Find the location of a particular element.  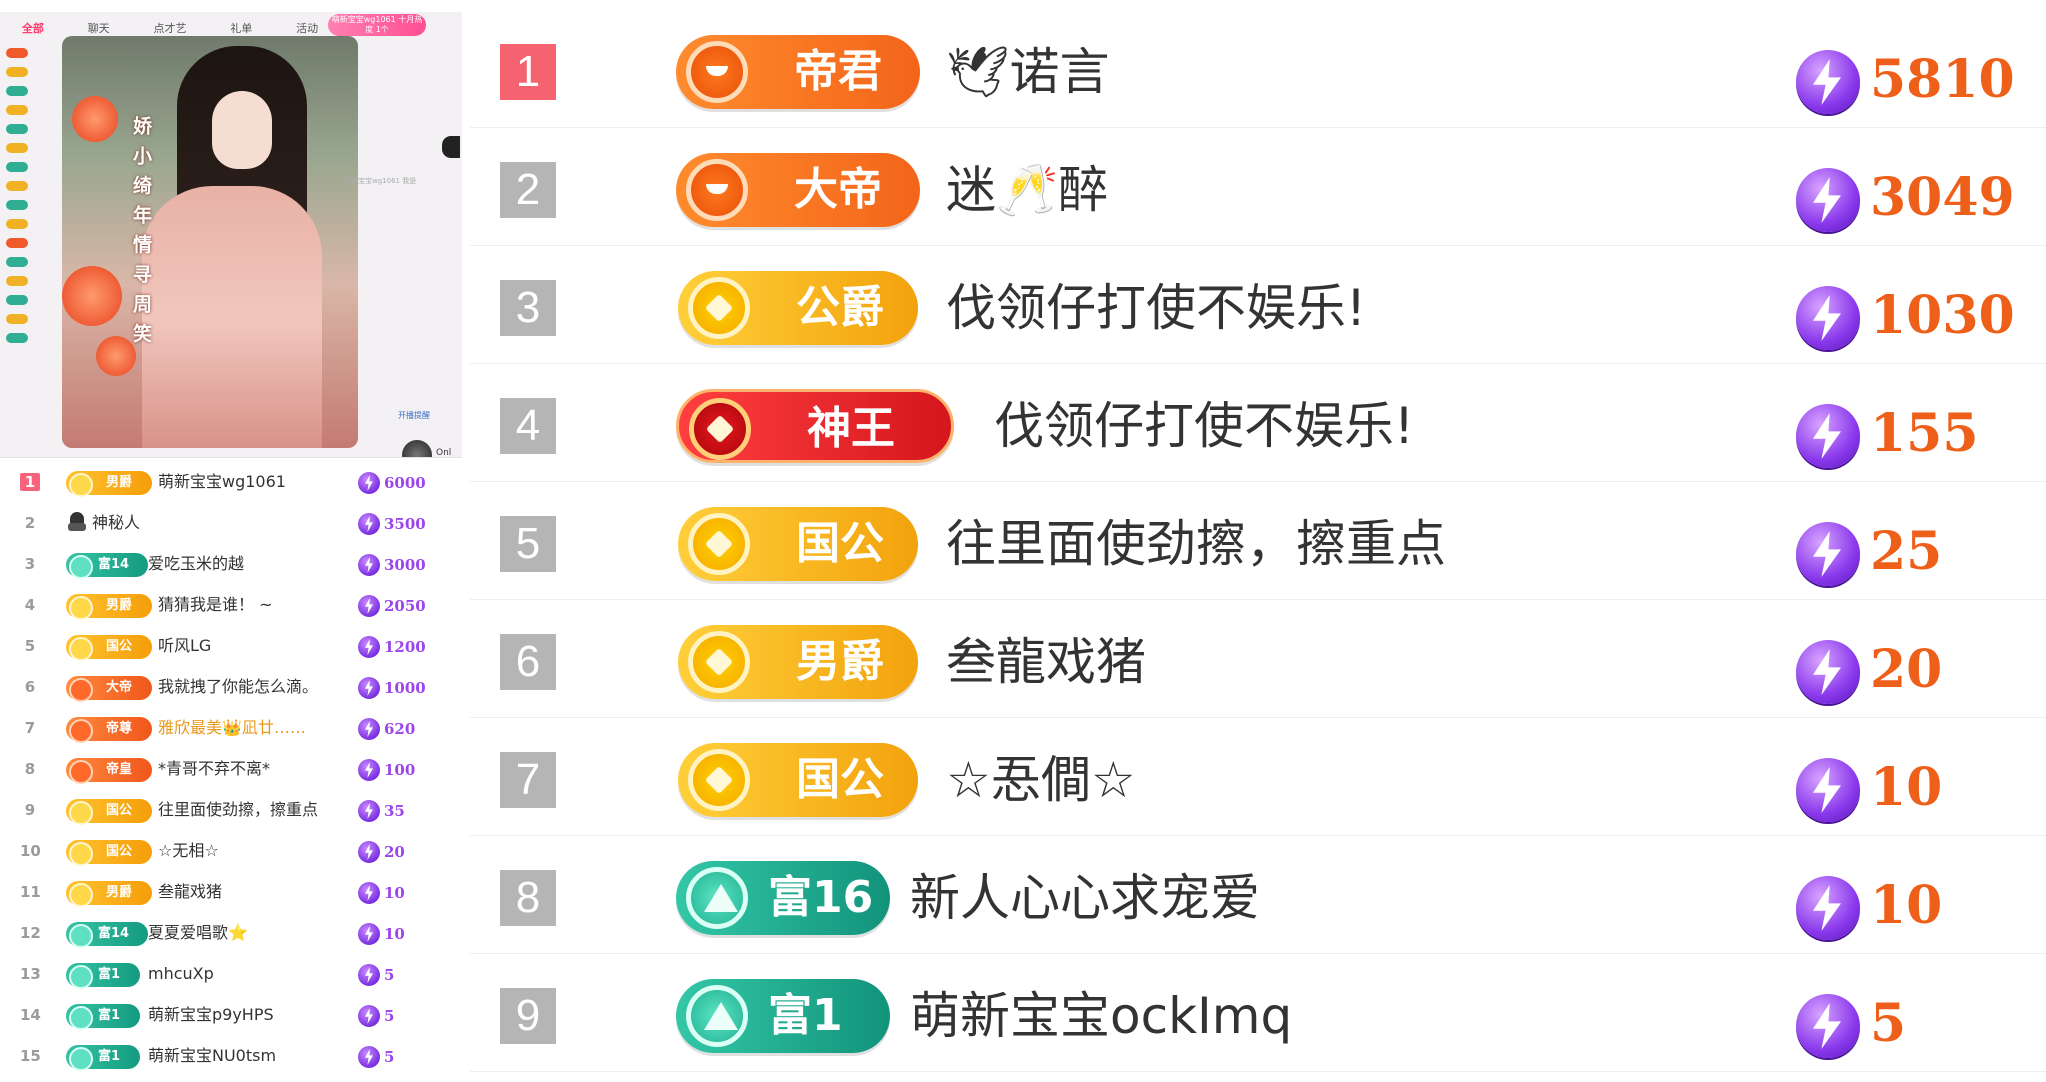

list-item: 1 男爵 萌新宝宝wg1061 6000 is located at coordinates (231, 482).